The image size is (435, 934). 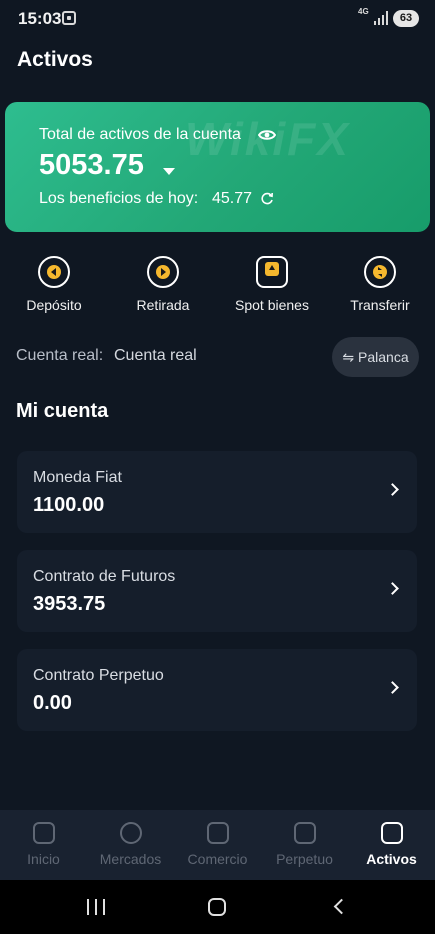 I want to click on network-type: 4G, so click(x=363, y=11).